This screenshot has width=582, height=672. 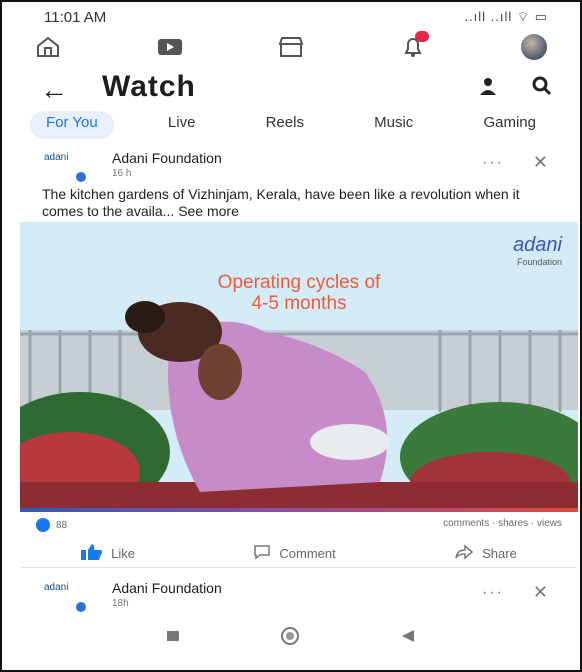 I want to click on recent-apps-icon, so click(x=173, y=637).